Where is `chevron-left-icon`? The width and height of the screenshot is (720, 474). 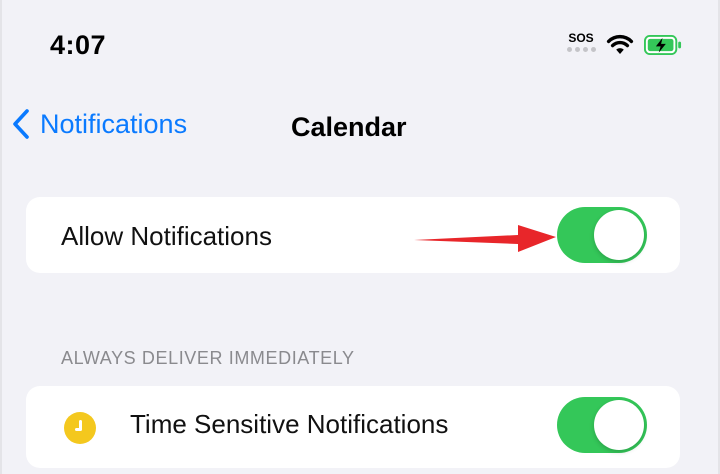
chevron-left-icon is located at coordinates (21, 124).